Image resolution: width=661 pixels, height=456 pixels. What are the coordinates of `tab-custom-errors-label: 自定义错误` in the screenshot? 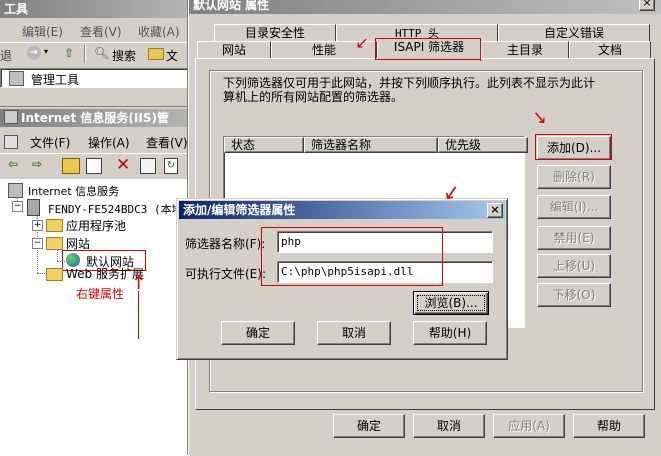 It's located at (573, 33).